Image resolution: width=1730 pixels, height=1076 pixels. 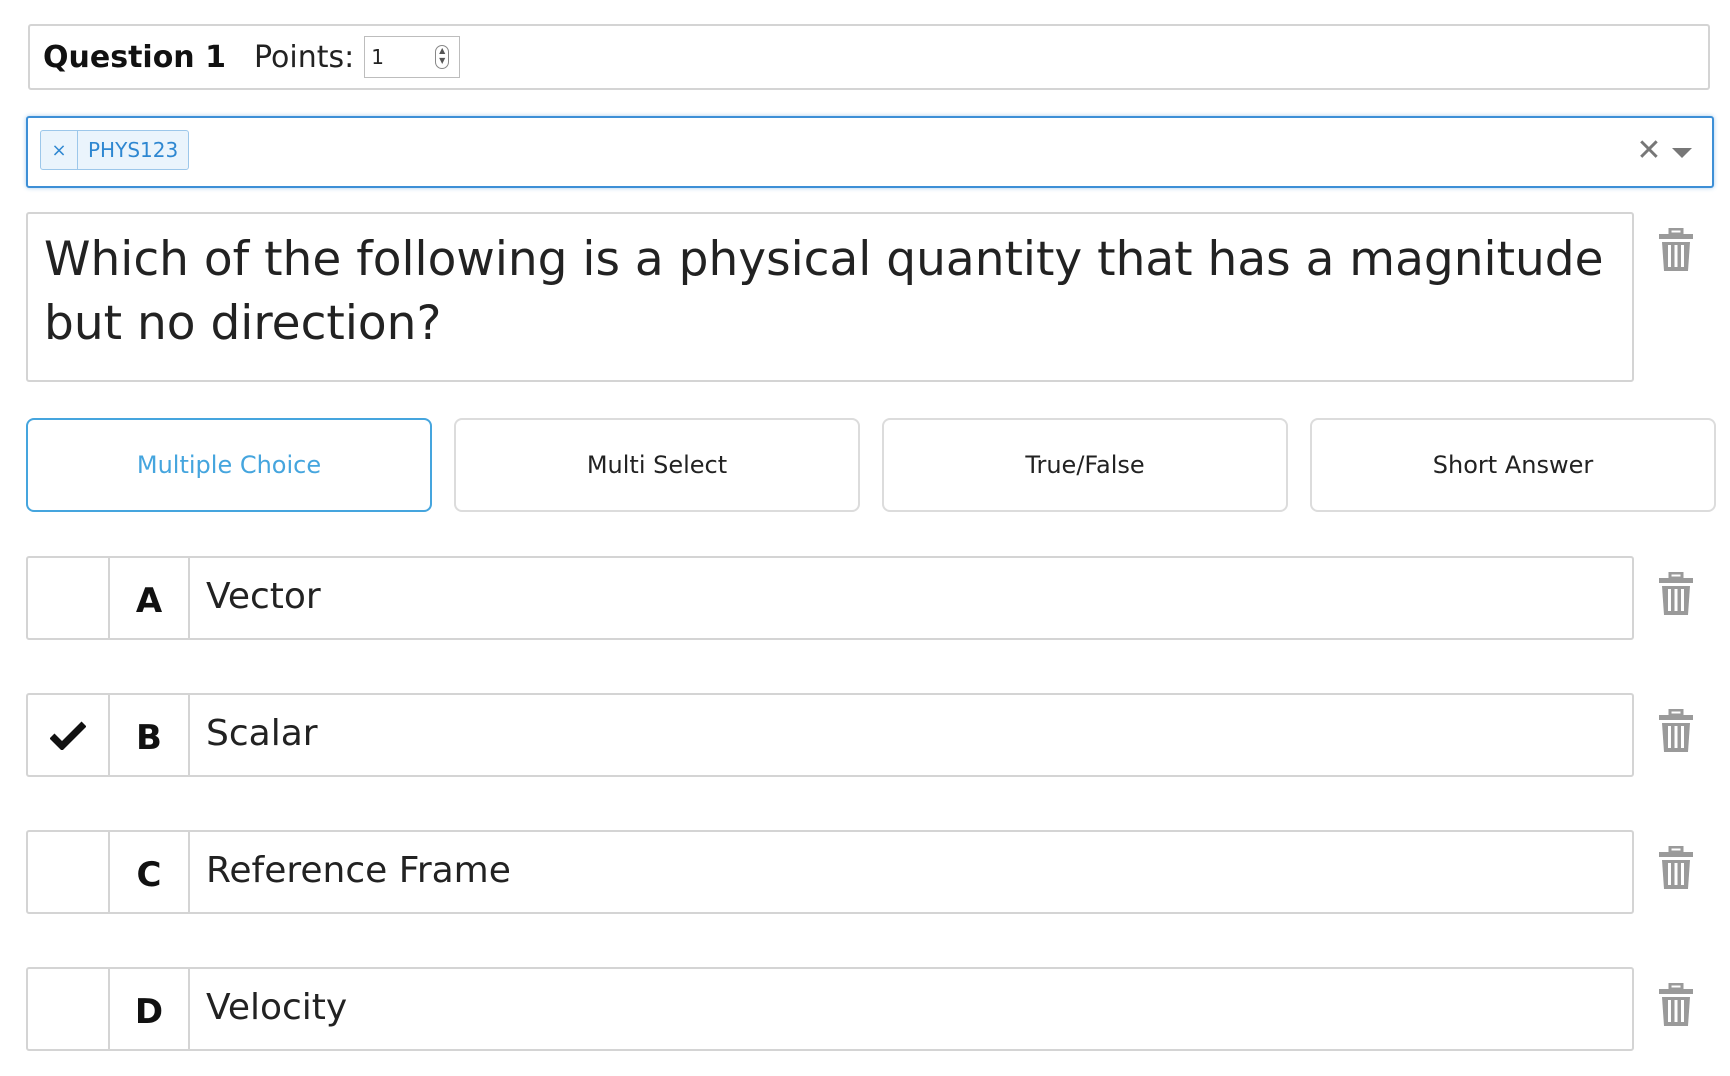 What do you see at coordinates (657, 465) in the screenshot?
I see `type-multi-select-button: Multi Select` at bounding box center [657, 465].